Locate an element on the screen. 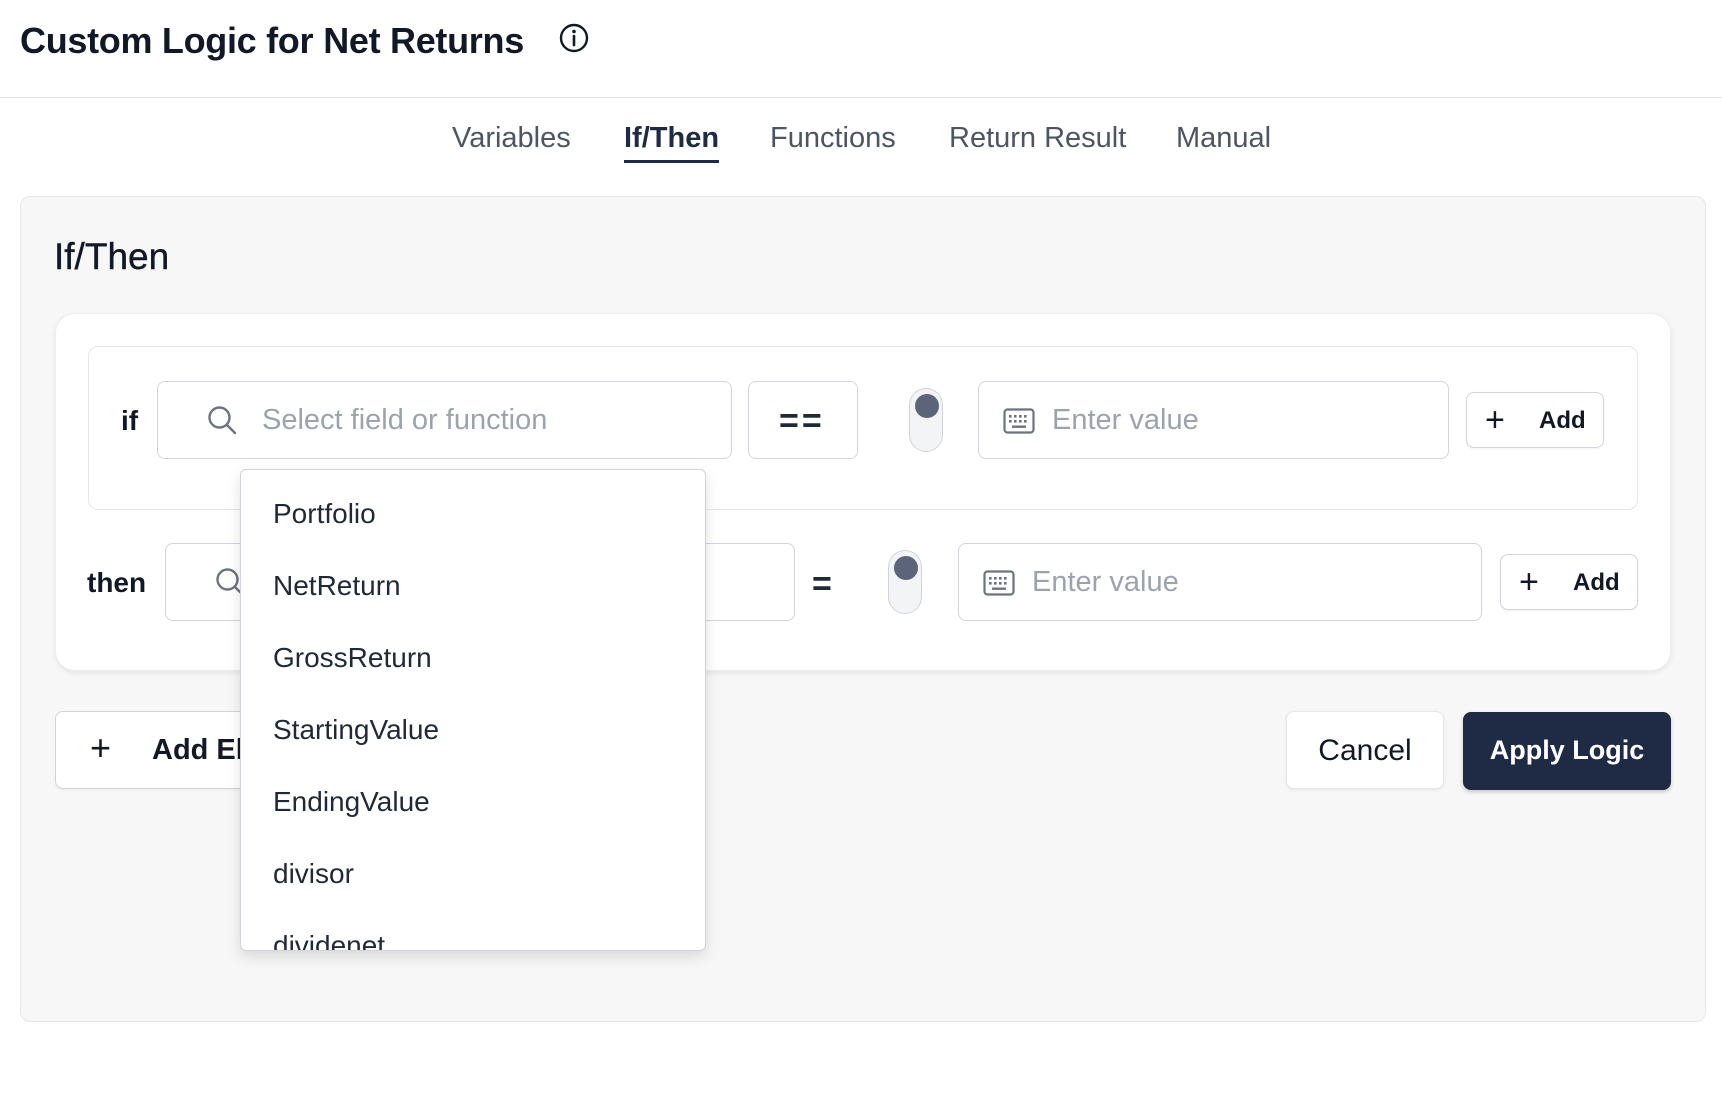 Image resolution: width=1722 pixels, height=1096 pixels. cancel-button: Cancel is located at coordinates (1365, 750).